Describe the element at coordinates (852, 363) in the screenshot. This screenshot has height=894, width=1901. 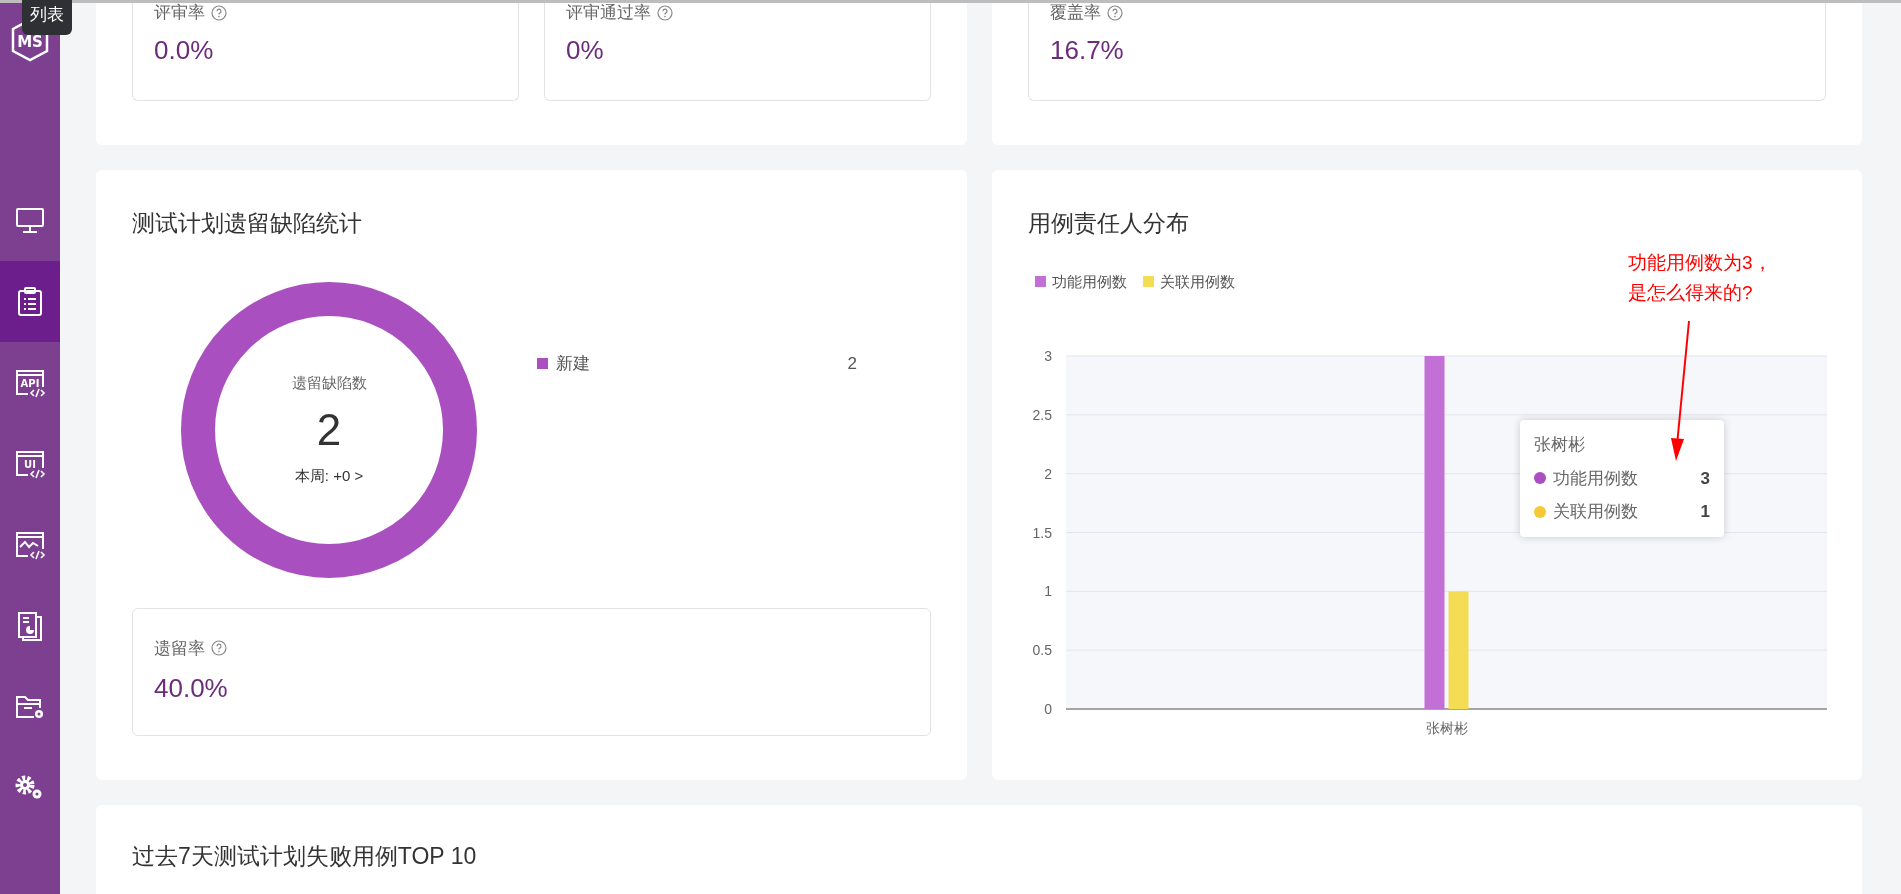
I see `legend-value: 2` at that location.